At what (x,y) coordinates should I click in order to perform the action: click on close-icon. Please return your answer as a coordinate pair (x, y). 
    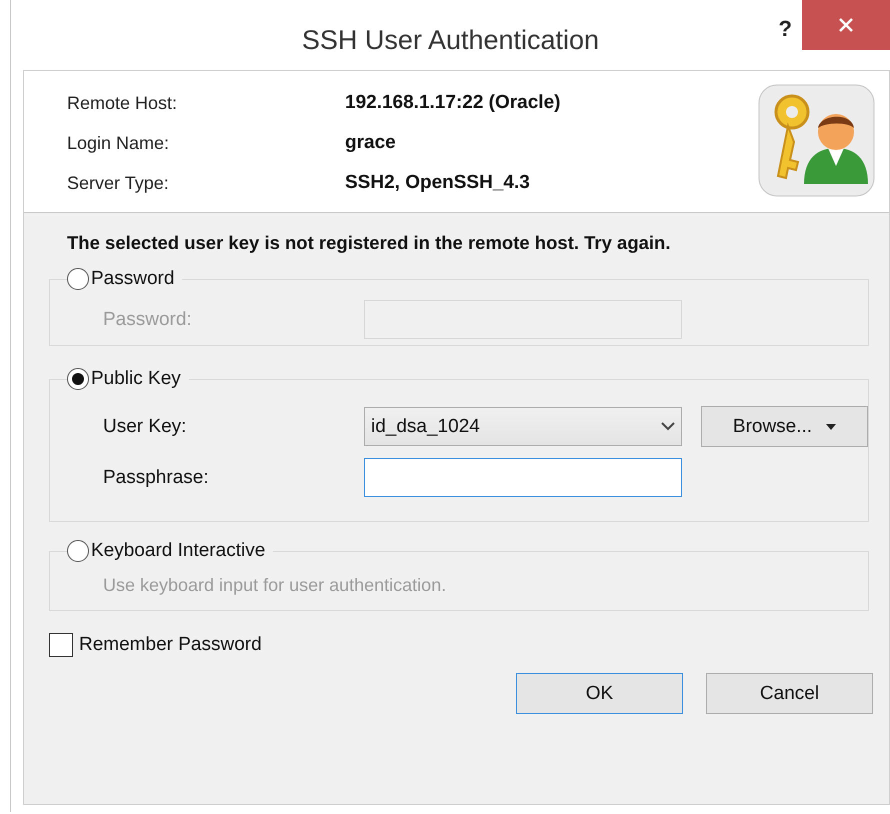
    Looking at the image, I should click on (846, 25).